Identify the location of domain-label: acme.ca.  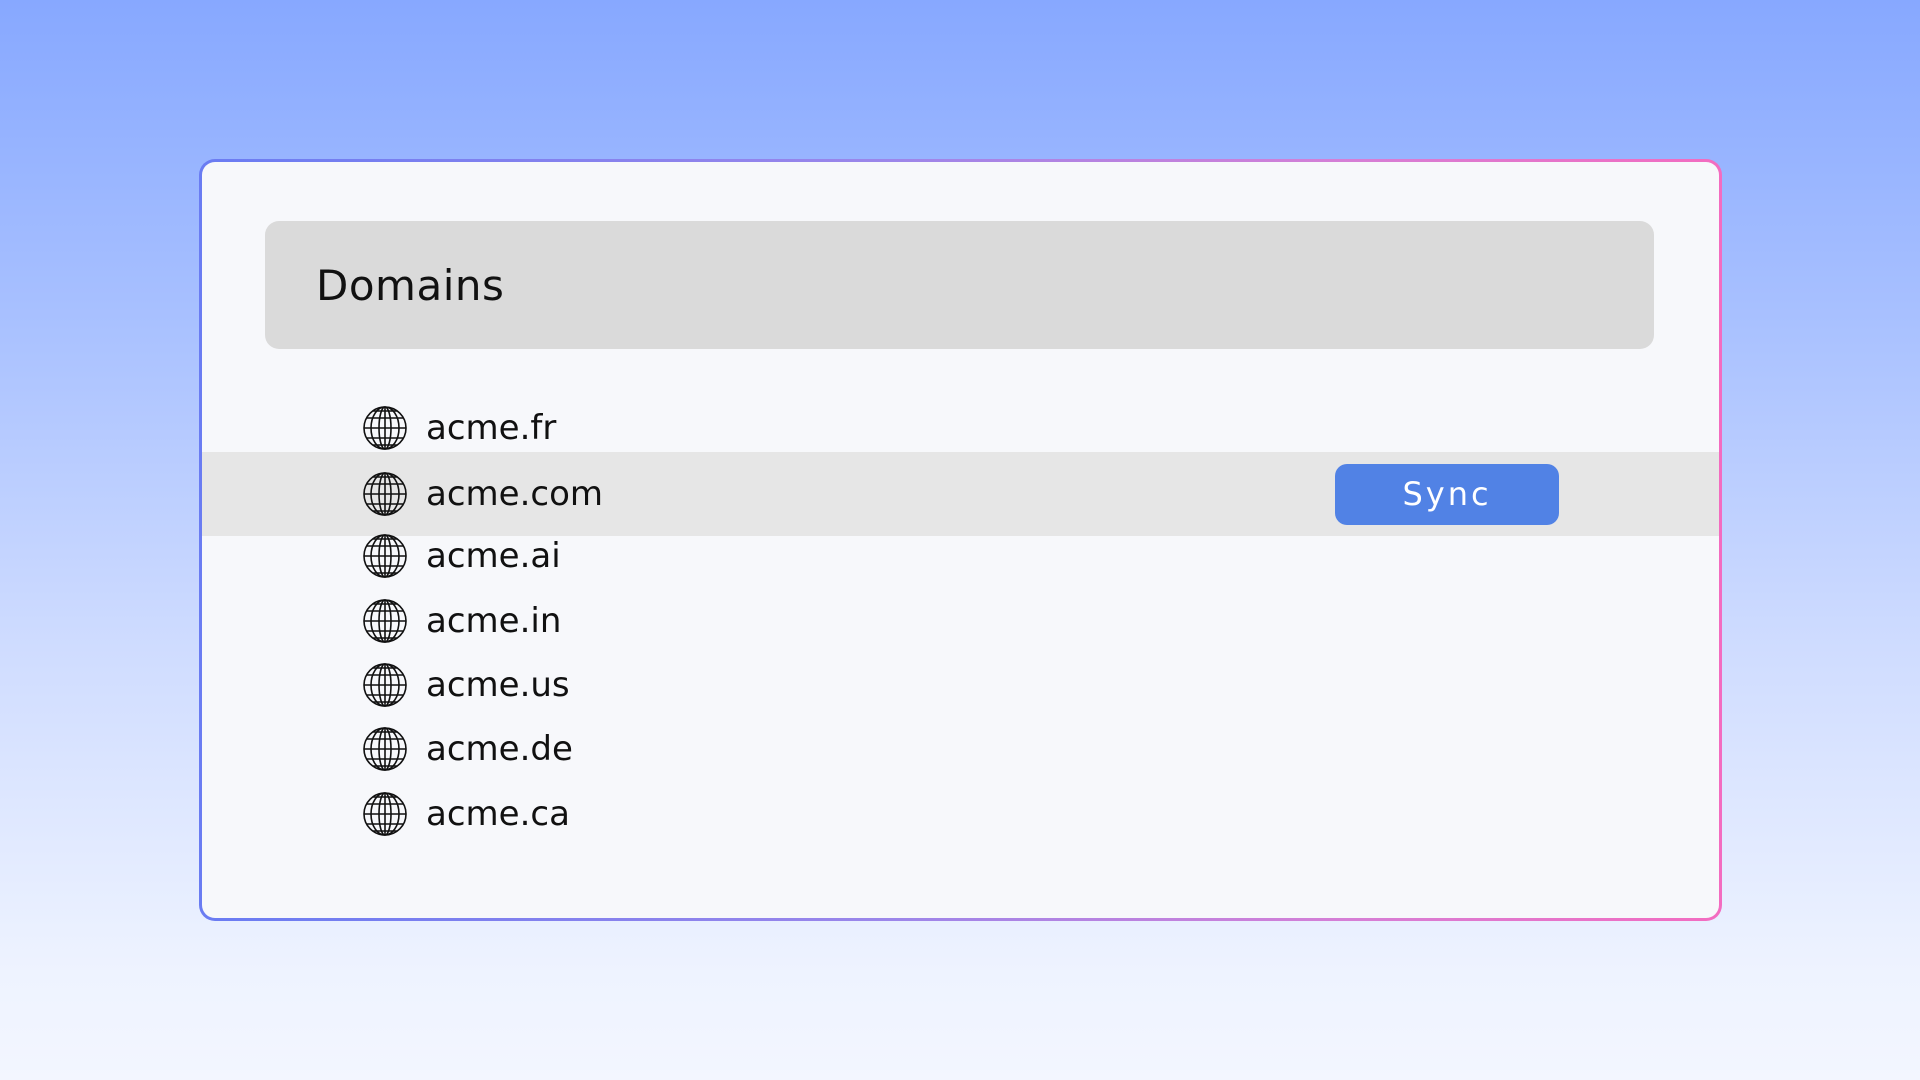
(498, 813).